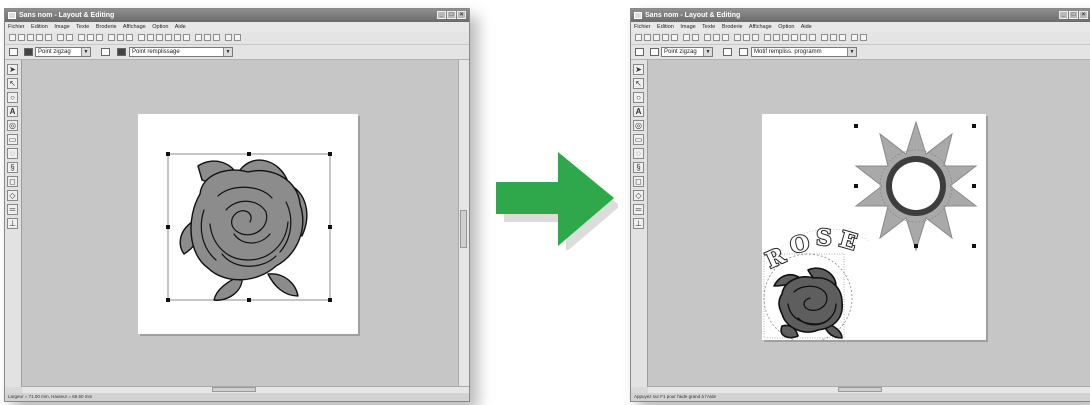  Describe the element at coordinates (638, 37) in the screenshot. I see `new-icon` at that location.